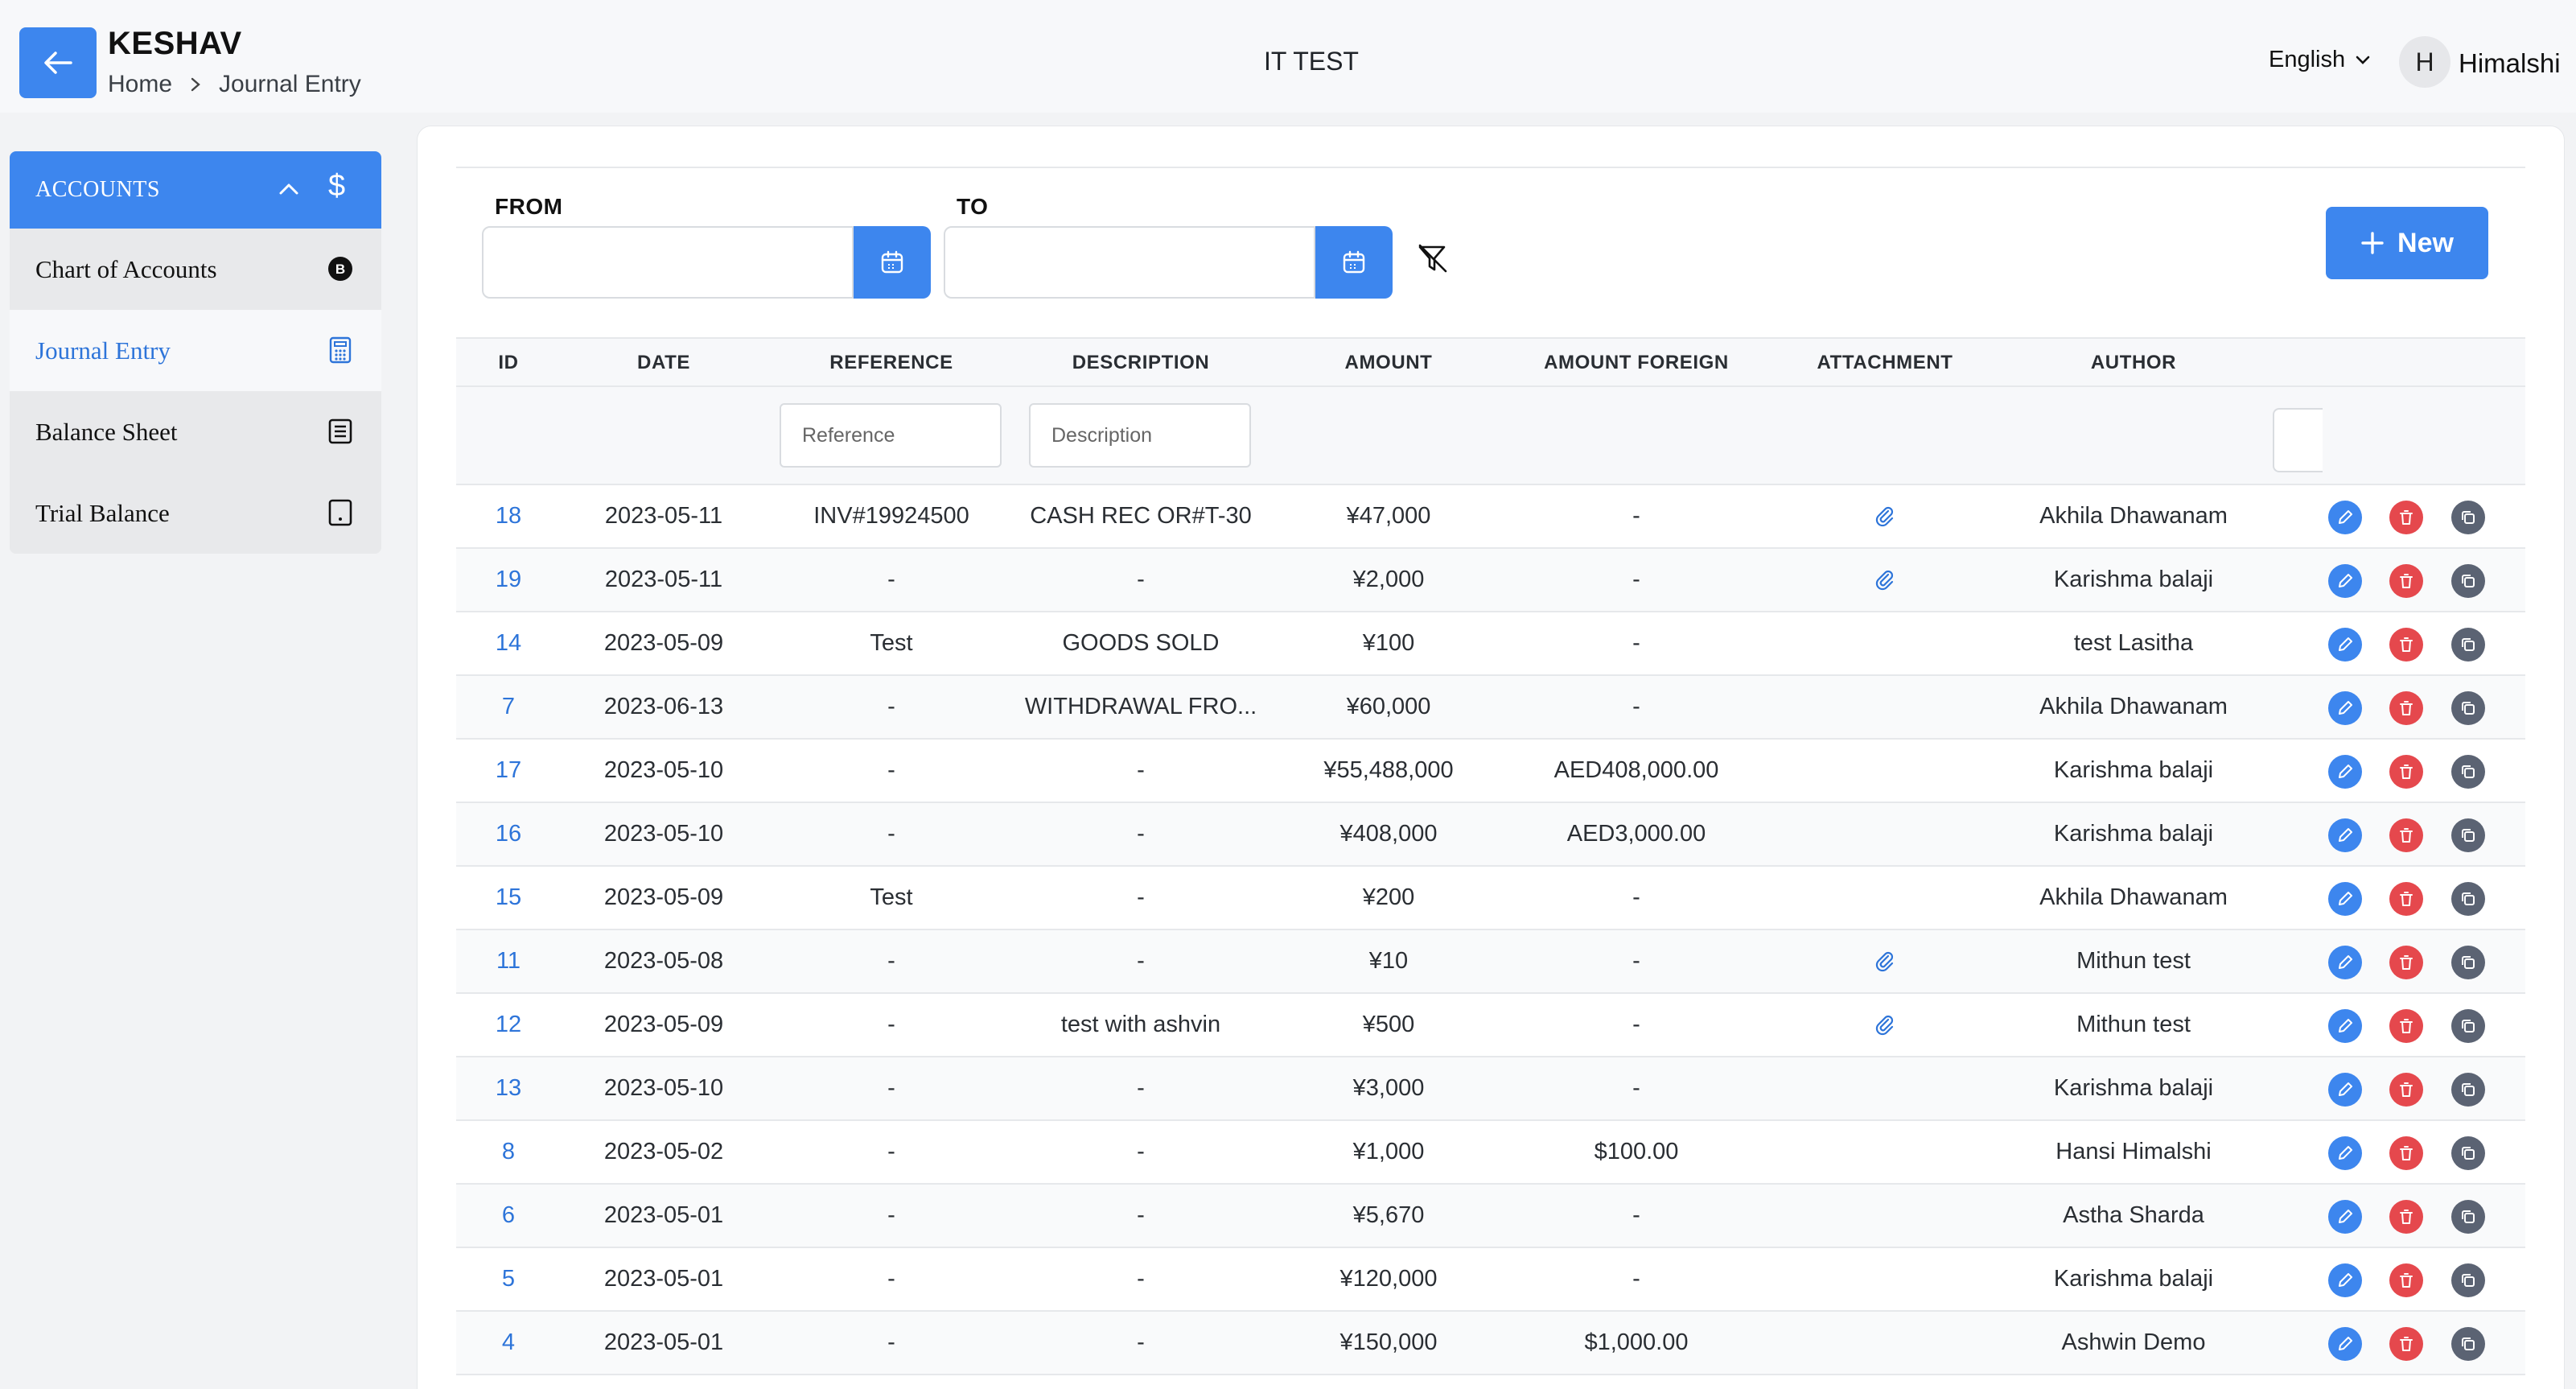  What do you see at coordinates (1885, 363) in the screenshot?
I see `column-header-attachment: ATTACHMENT` at bounding box center [1885, 363].